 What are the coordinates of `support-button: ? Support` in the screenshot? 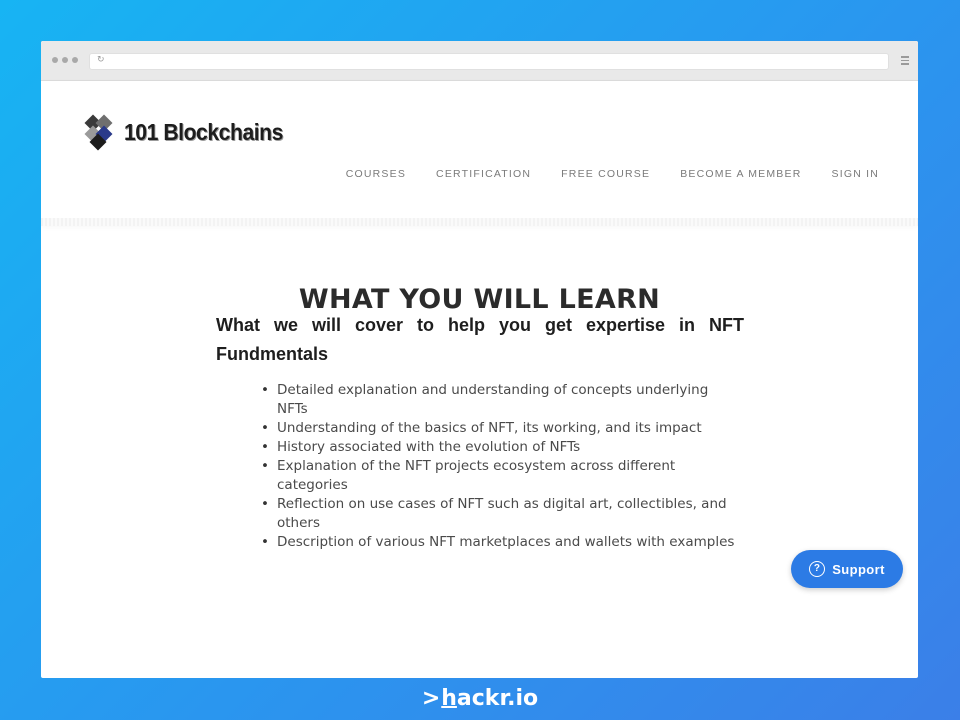 It's located at (847, 569).